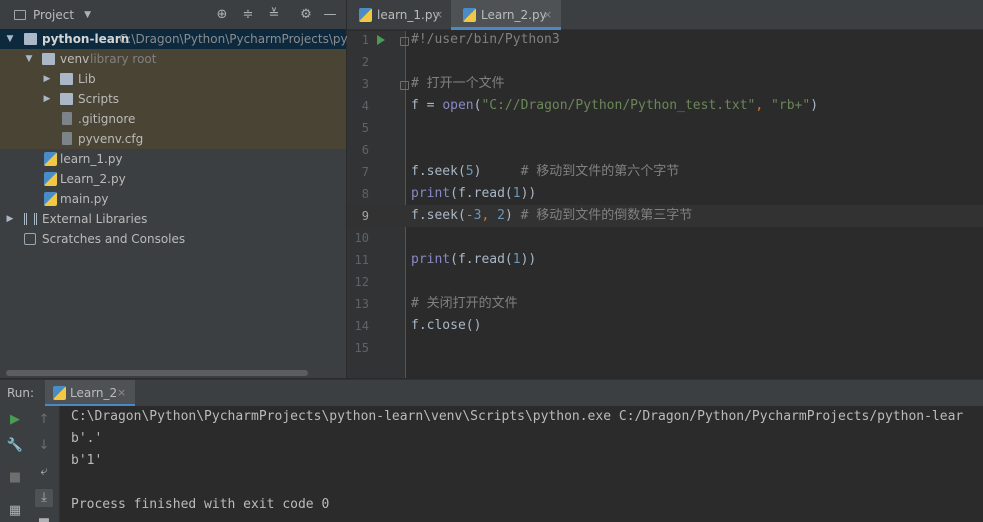 The image size is (983, 522). I want to click on line-number: 14, so click(361, 326).